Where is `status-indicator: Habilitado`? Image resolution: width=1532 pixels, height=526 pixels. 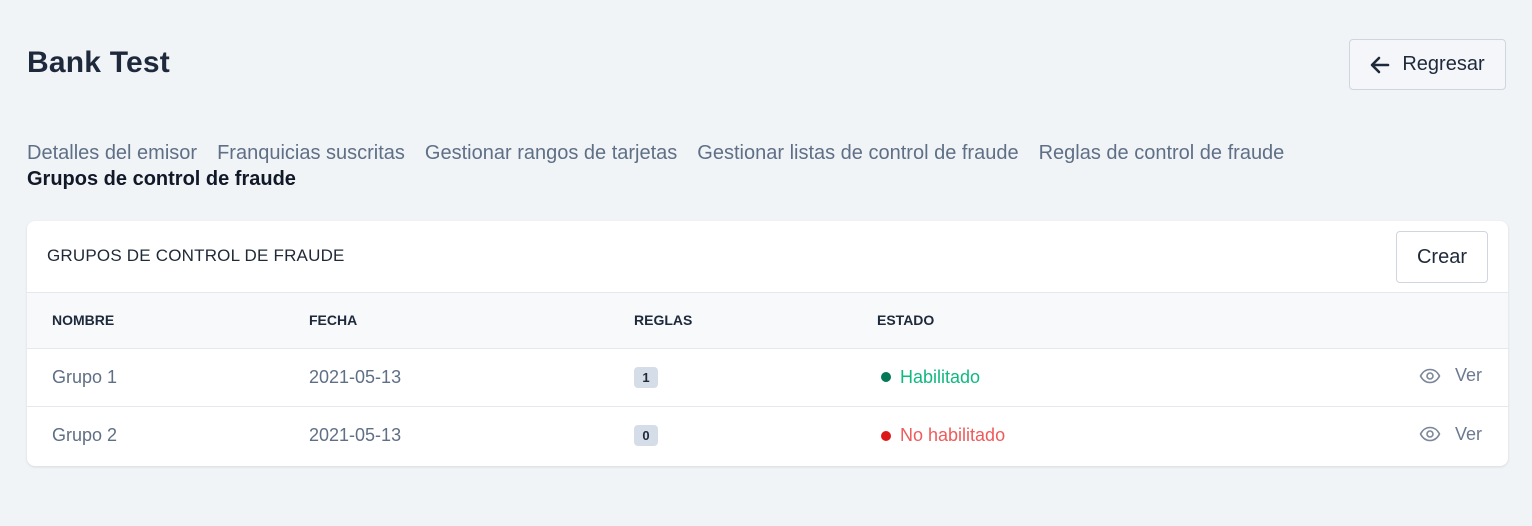
status-indicator: Habilitado is located at coordinates (928, 377).